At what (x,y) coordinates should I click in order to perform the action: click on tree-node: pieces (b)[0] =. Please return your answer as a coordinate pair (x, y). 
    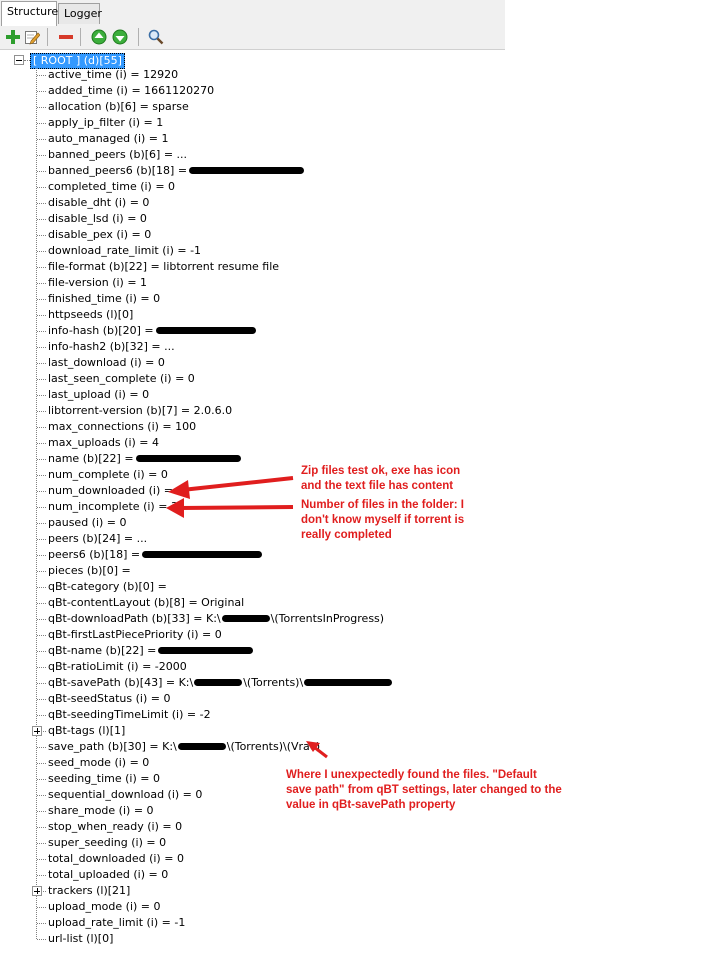
    Looking at the image, I should click on (89, 571).